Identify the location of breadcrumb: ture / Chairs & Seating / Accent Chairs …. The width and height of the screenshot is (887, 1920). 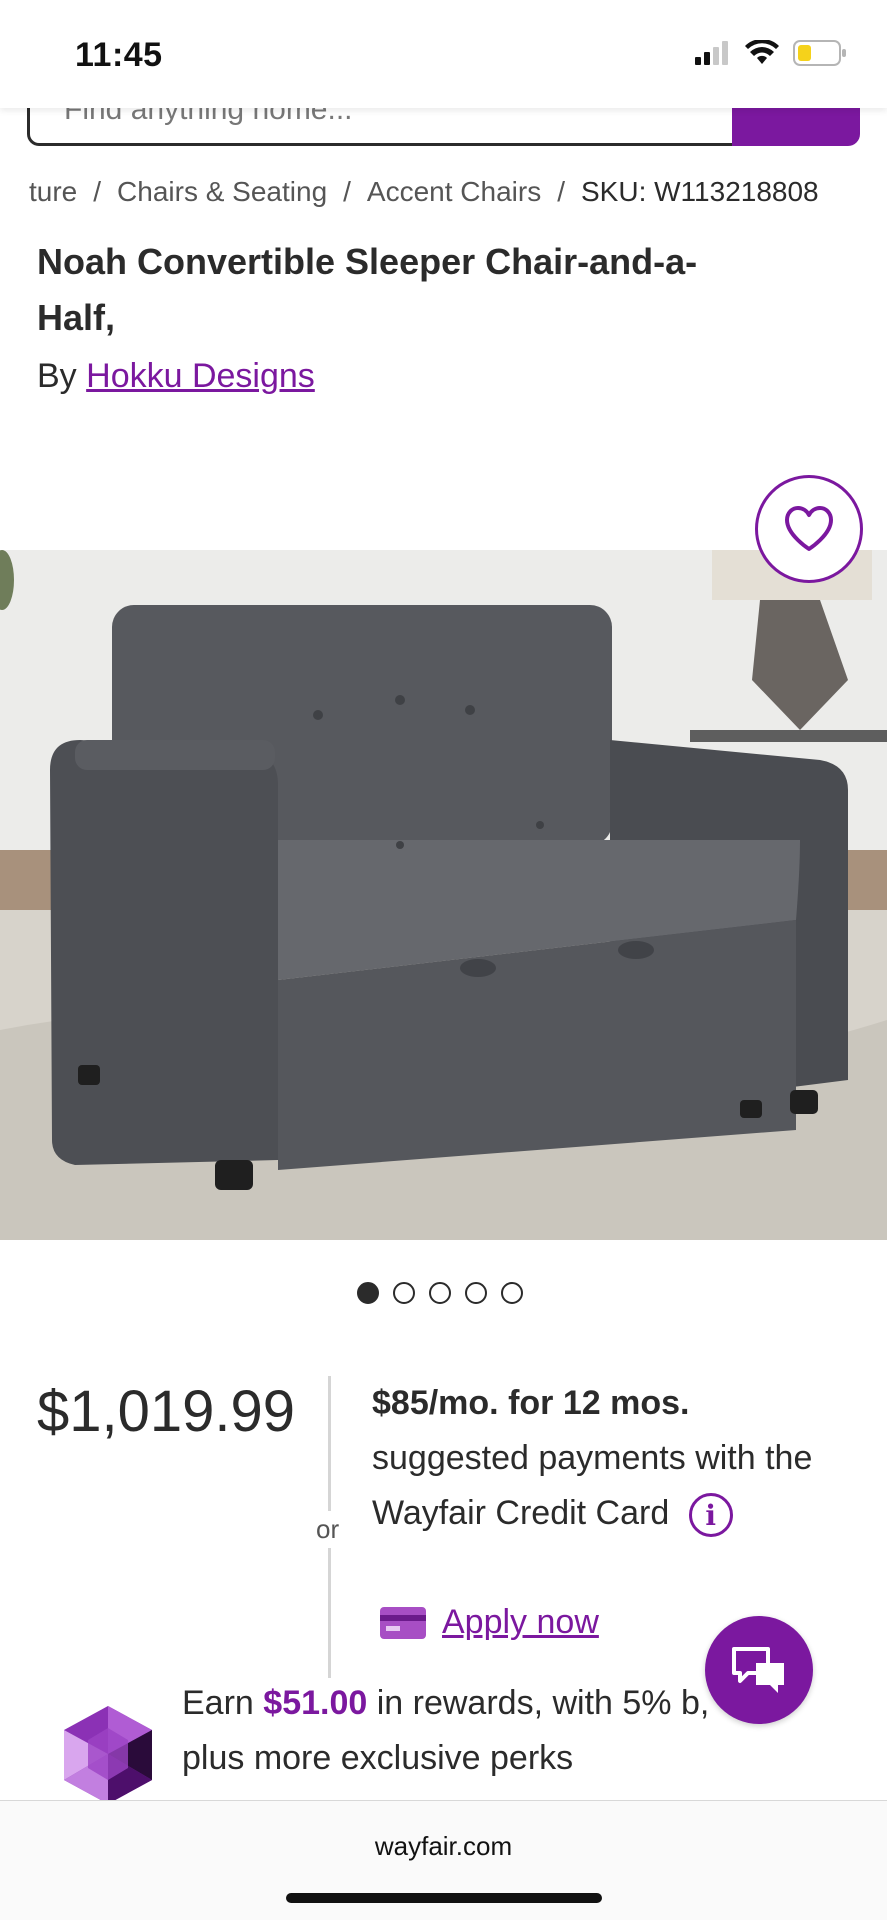
(424, 192).